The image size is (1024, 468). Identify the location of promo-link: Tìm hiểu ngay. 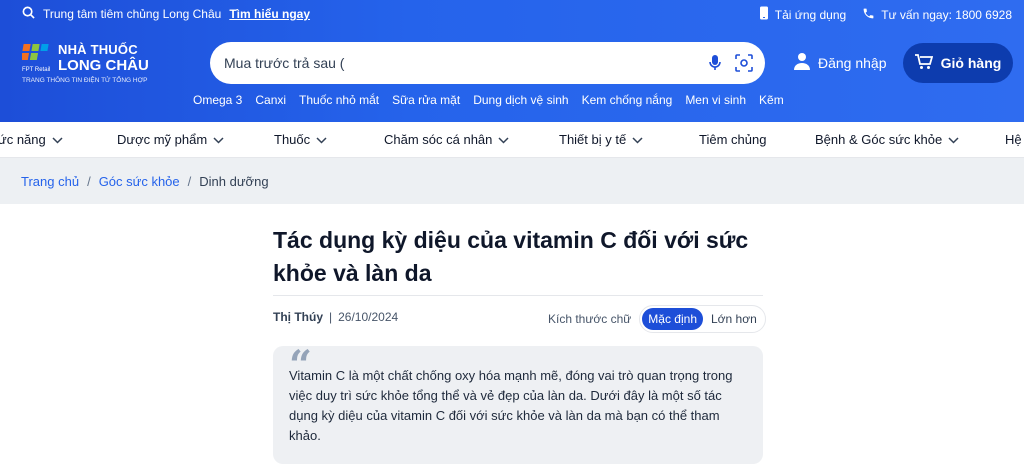
(269, 14).